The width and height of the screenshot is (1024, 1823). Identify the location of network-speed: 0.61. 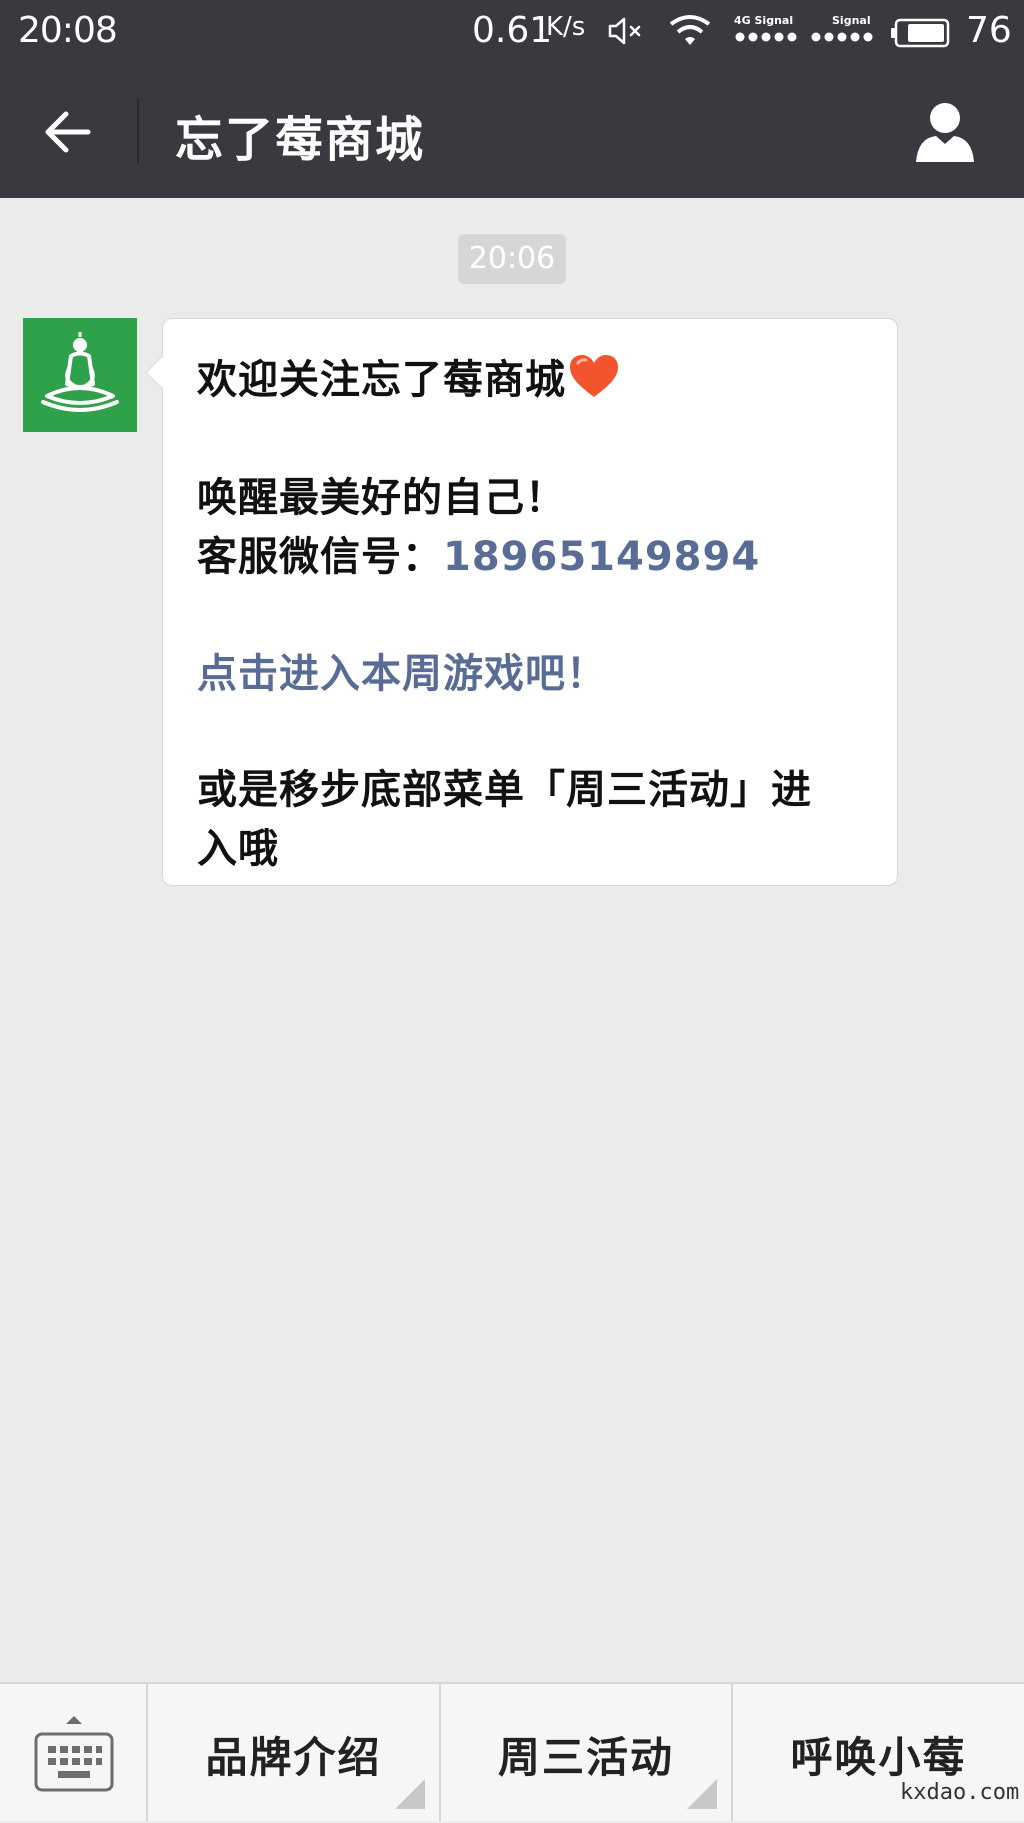
(512, 30).